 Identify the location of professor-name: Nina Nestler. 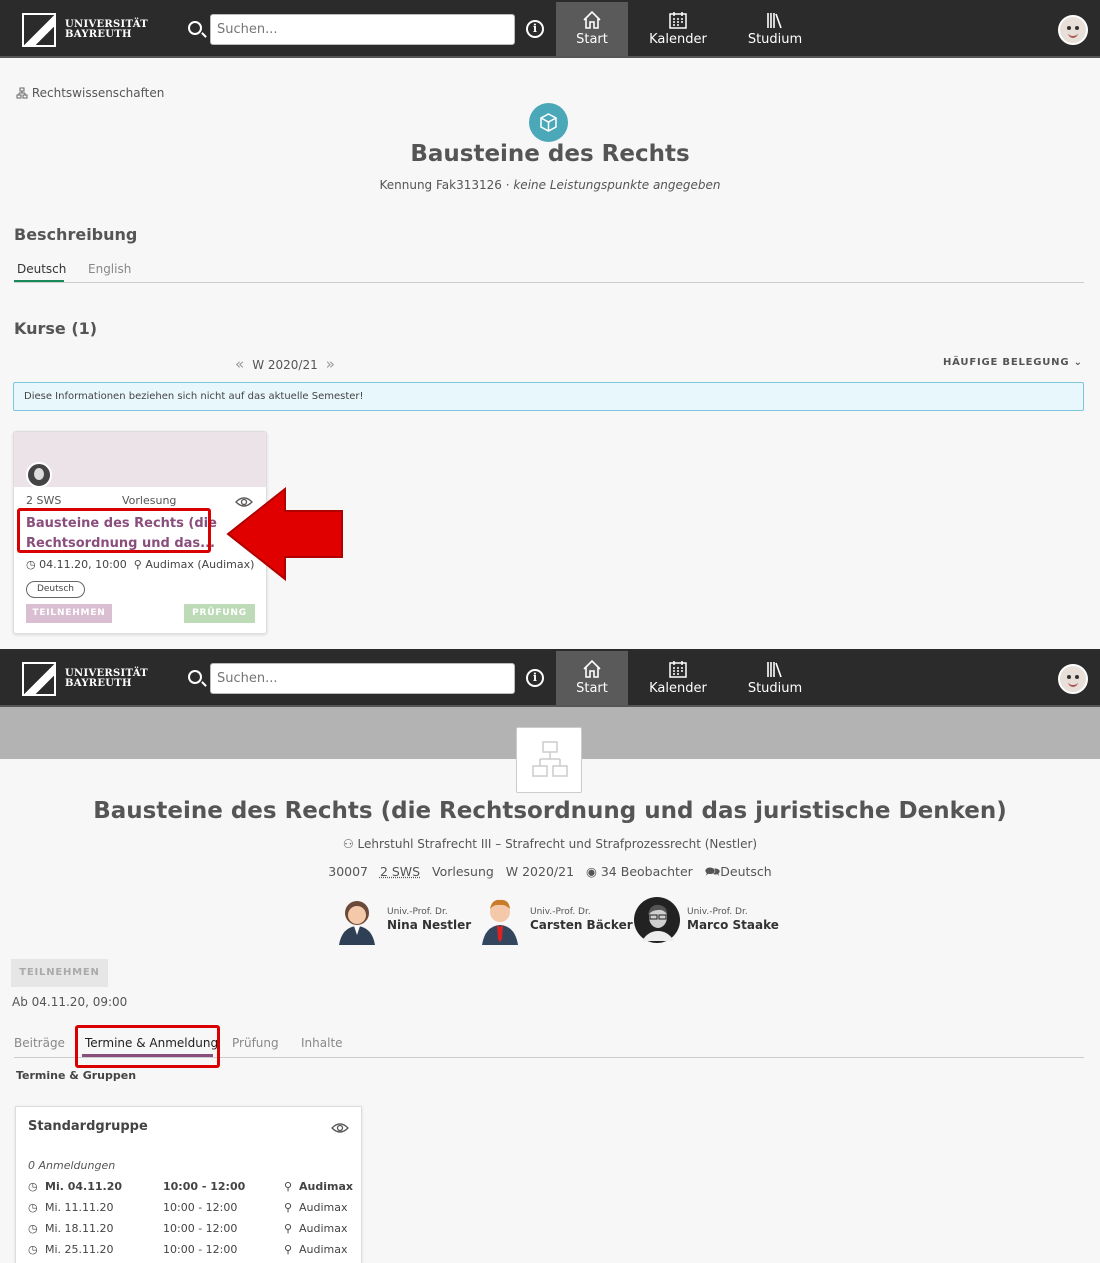
(429, 925).